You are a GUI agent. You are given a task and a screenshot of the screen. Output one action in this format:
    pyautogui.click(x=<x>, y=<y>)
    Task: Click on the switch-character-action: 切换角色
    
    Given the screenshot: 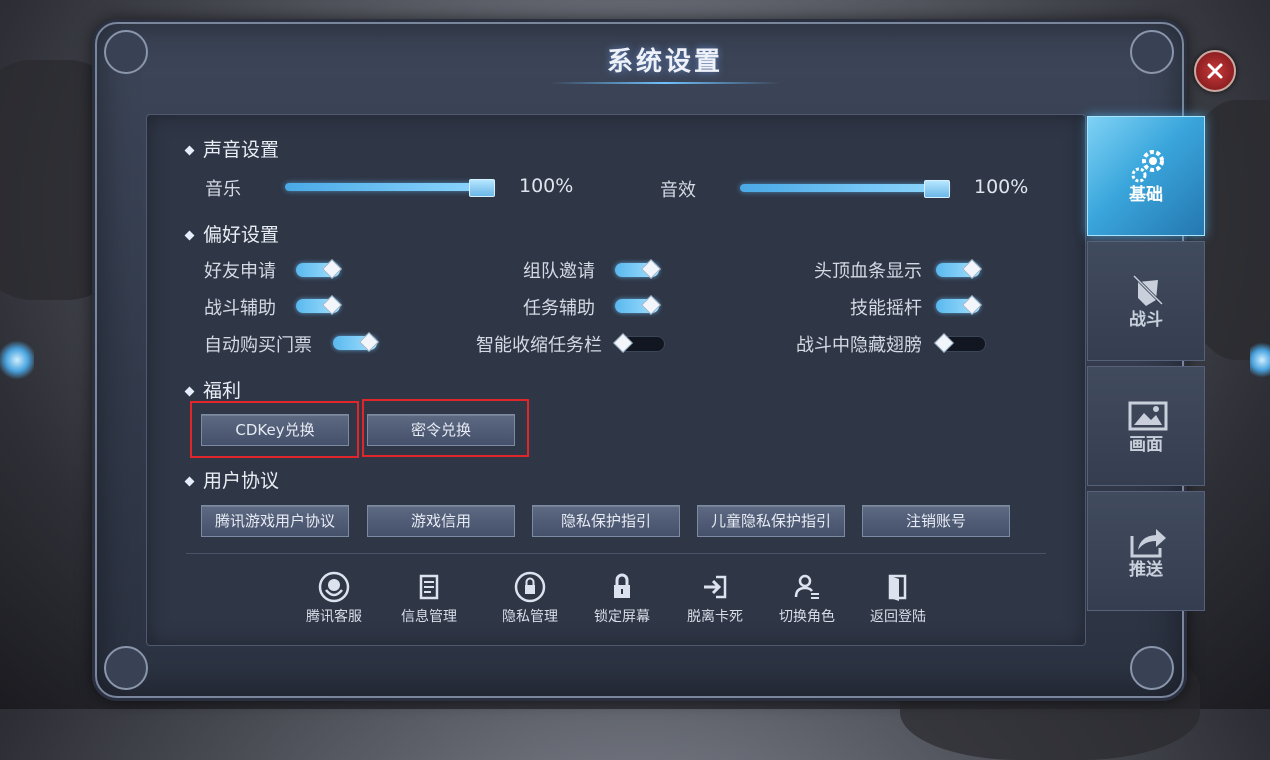 What is the action you would take?
    pyautogui.click(x=807, y=598)
    